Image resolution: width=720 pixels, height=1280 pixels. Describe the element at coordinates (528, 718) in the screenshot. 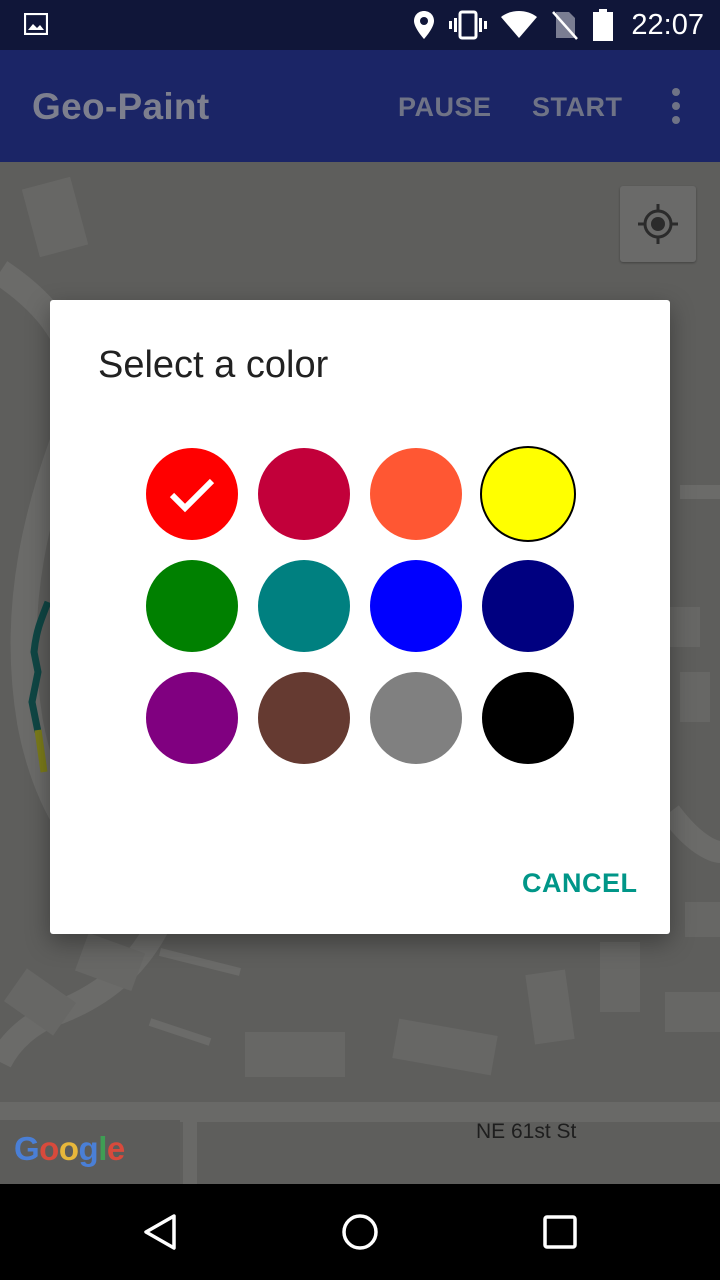

I see `color-swatch-black` at that location.